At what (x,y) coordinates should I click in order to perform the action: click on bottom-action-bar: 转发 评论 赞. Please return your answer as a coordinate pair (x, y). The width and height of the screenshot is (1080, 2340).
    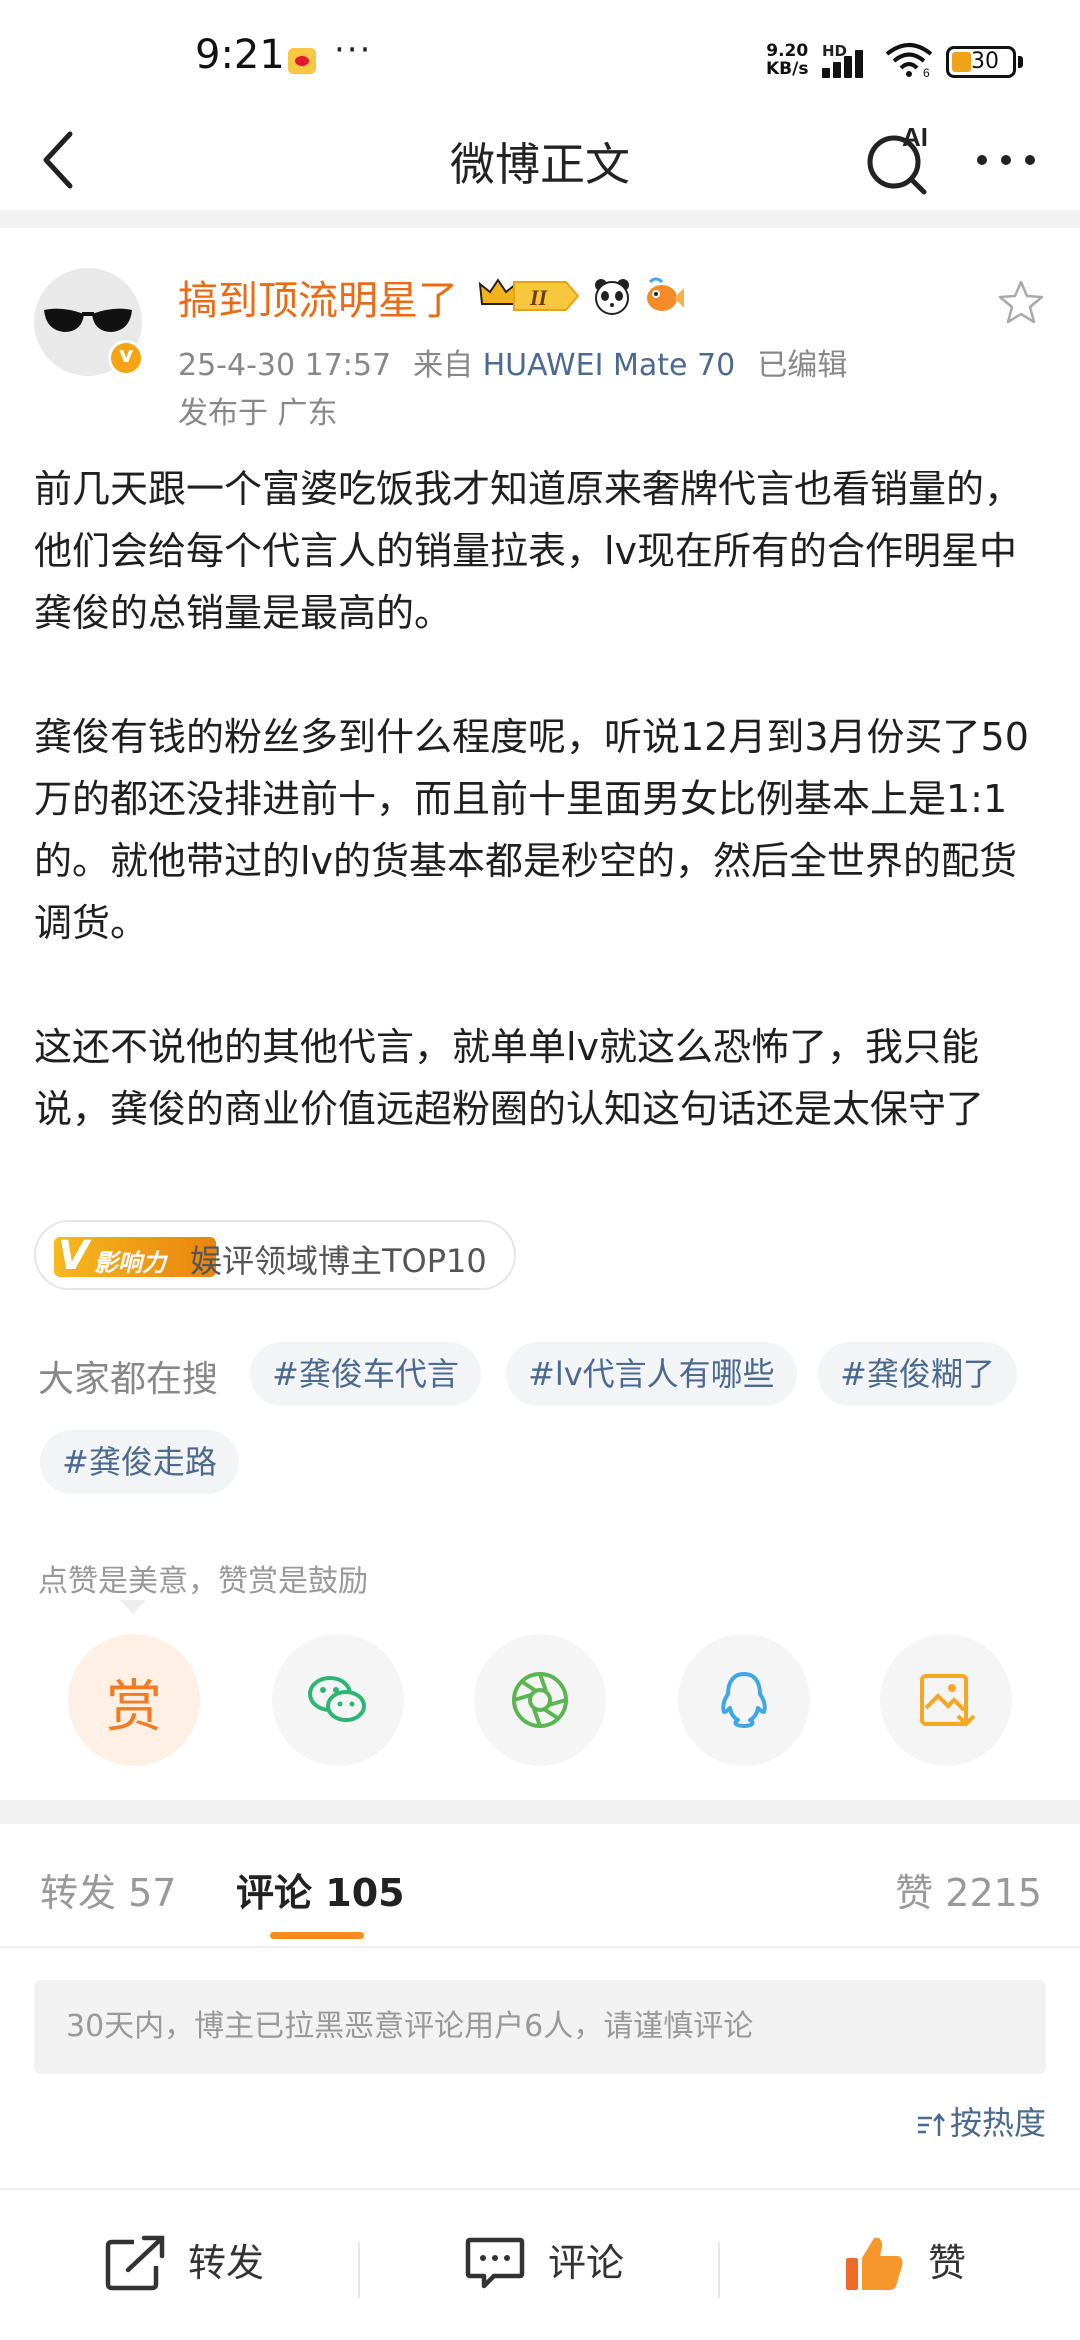
    Looking at the image, I should click on (540, 2264).